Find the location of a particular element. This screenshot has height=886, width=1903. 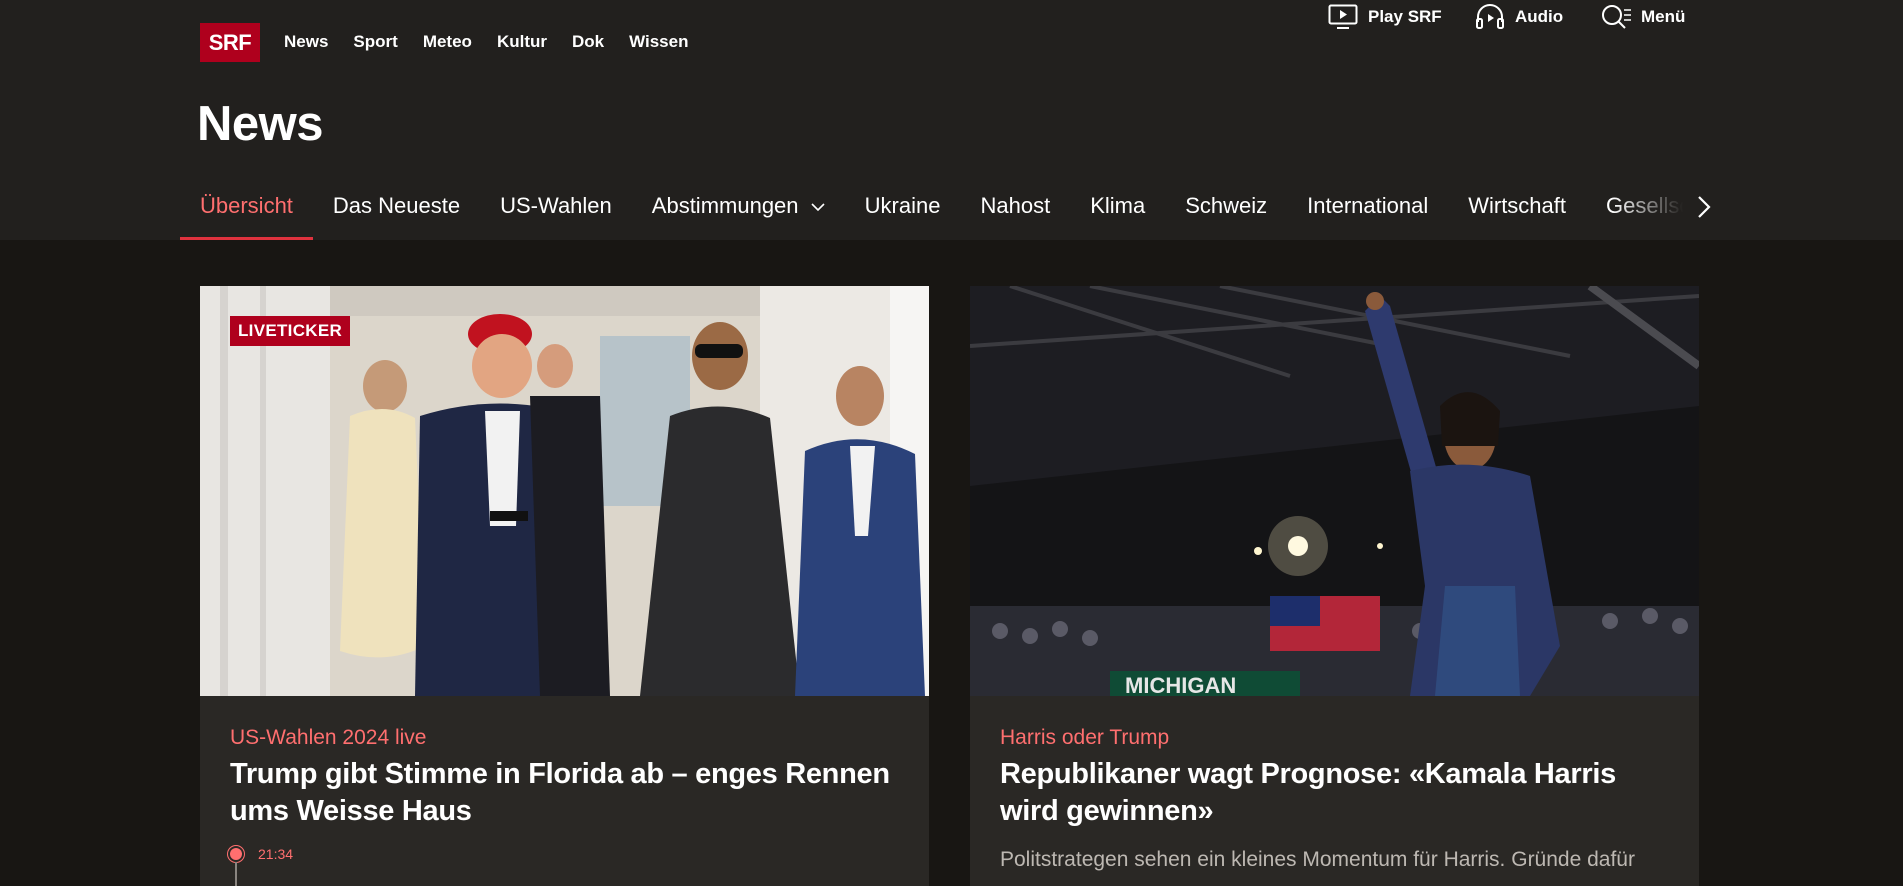

card-kicker: Harris oder Trump is located at coordinates (1085, 737).